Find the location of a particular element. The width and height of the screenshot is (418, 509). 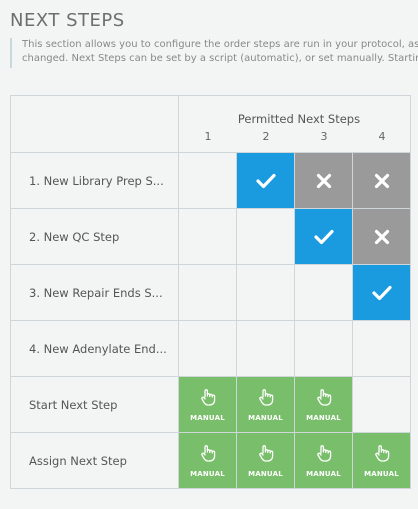

action-row-label: Start Next Step is located at coordinates (94, 404).